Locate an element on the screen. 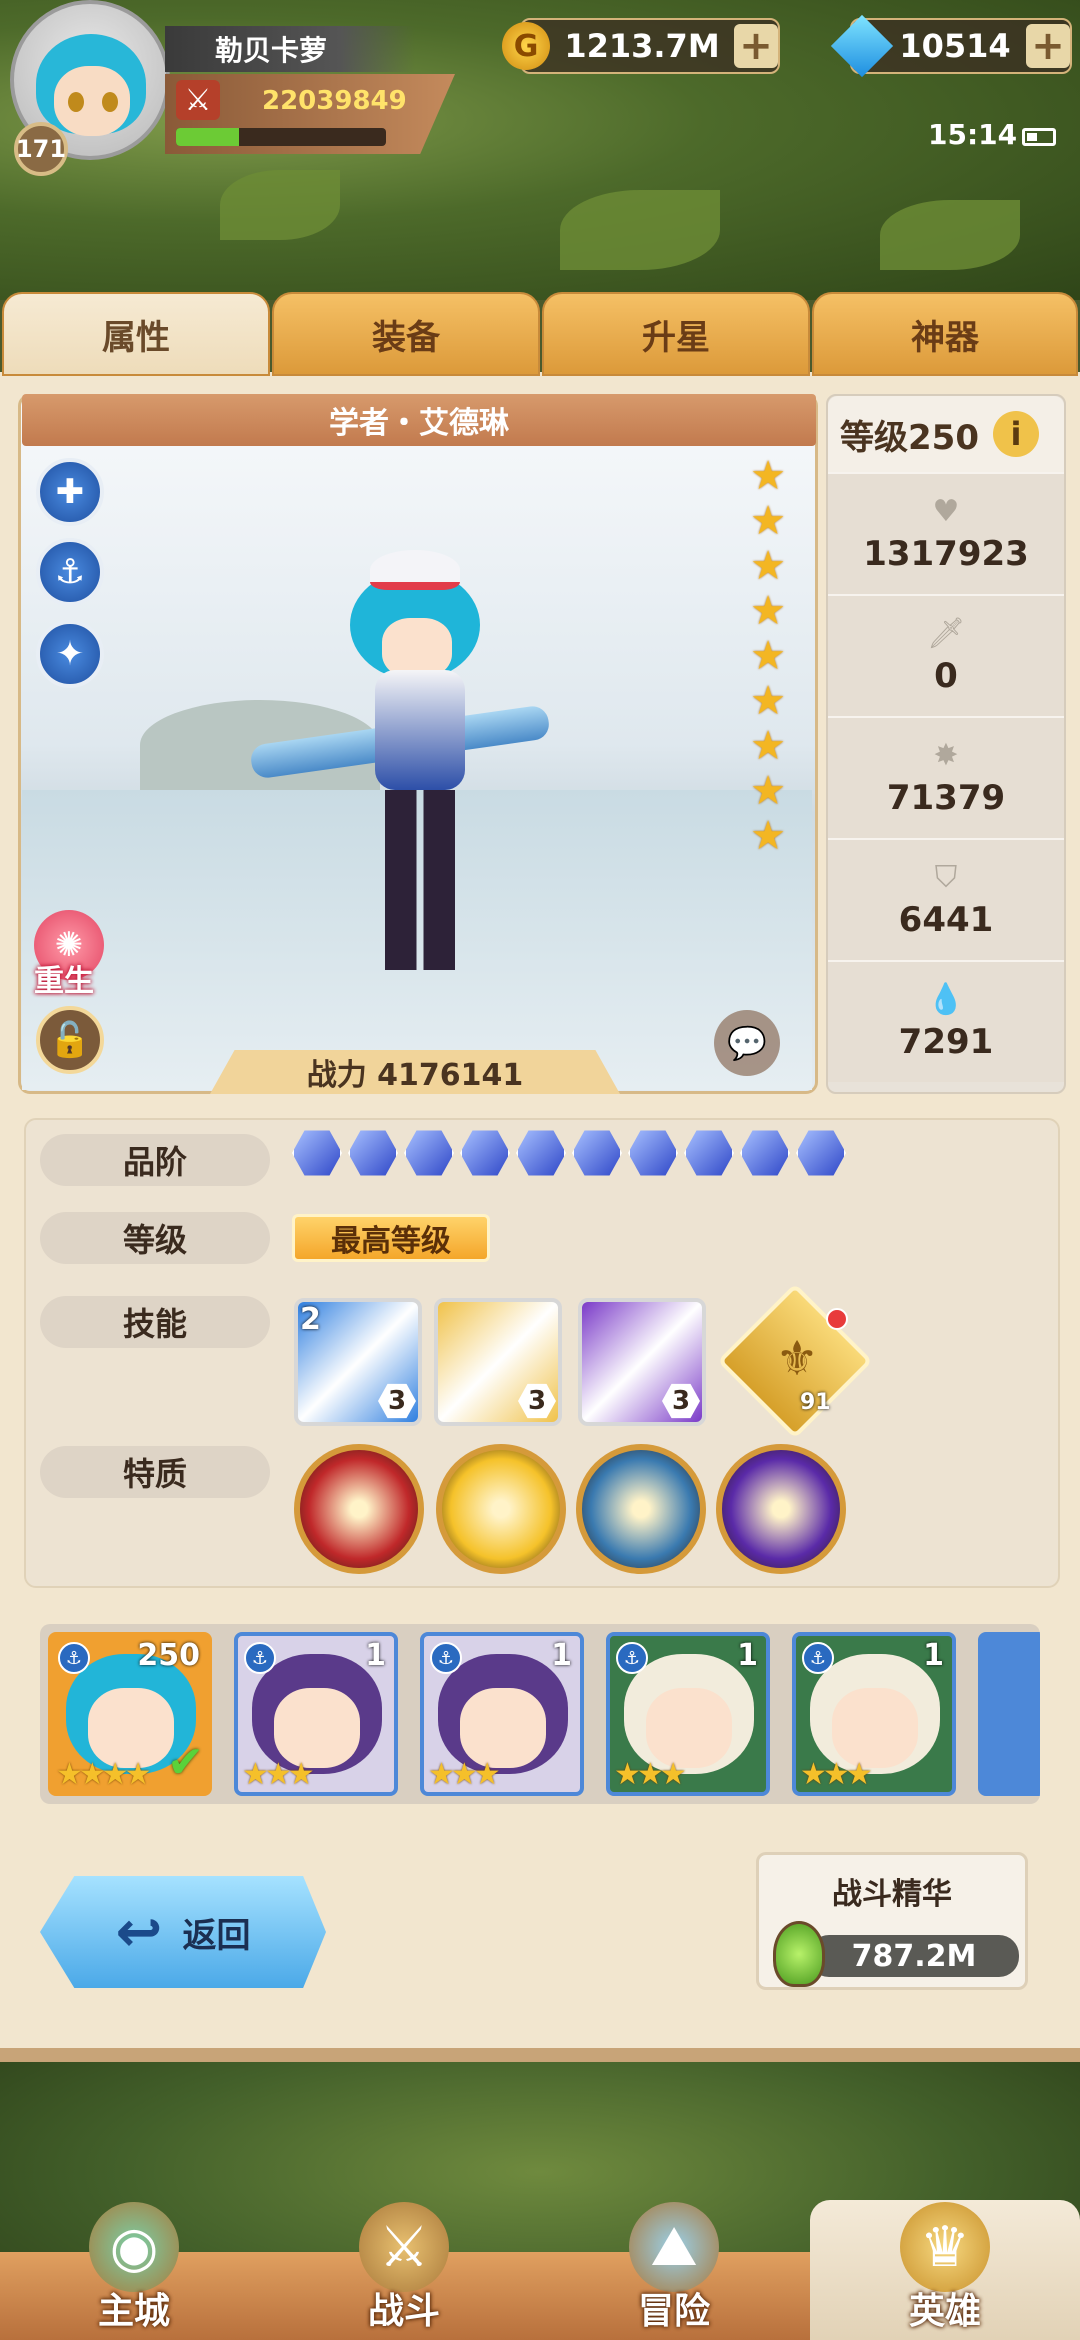  rebirth-label: 重生 is located at coordinates (64, 978).